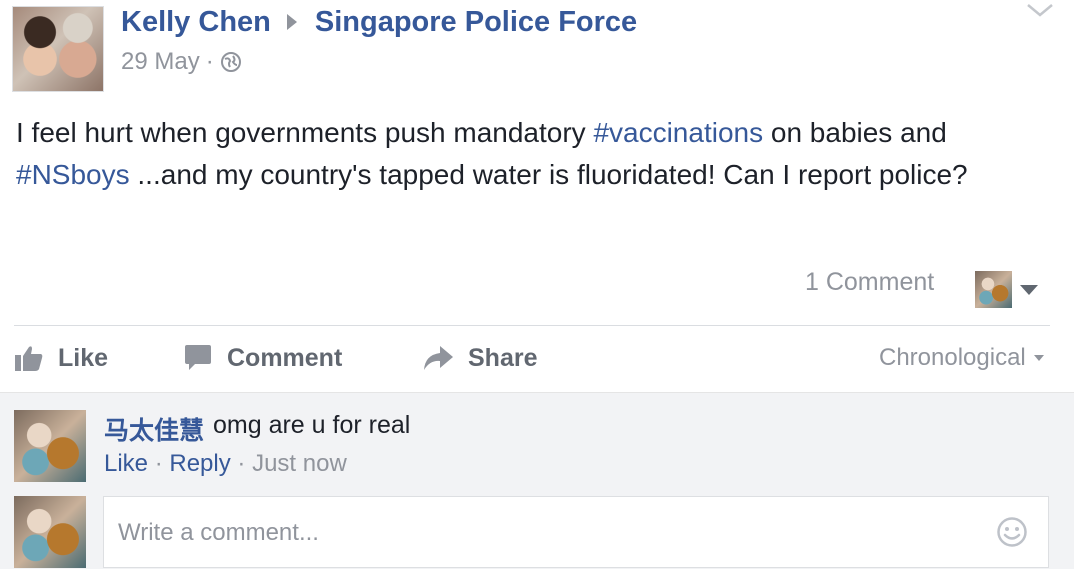 Image resolution: width=1074 pixels, height=569 pixels. I want to click on share-label: Share, so click(503, 357).